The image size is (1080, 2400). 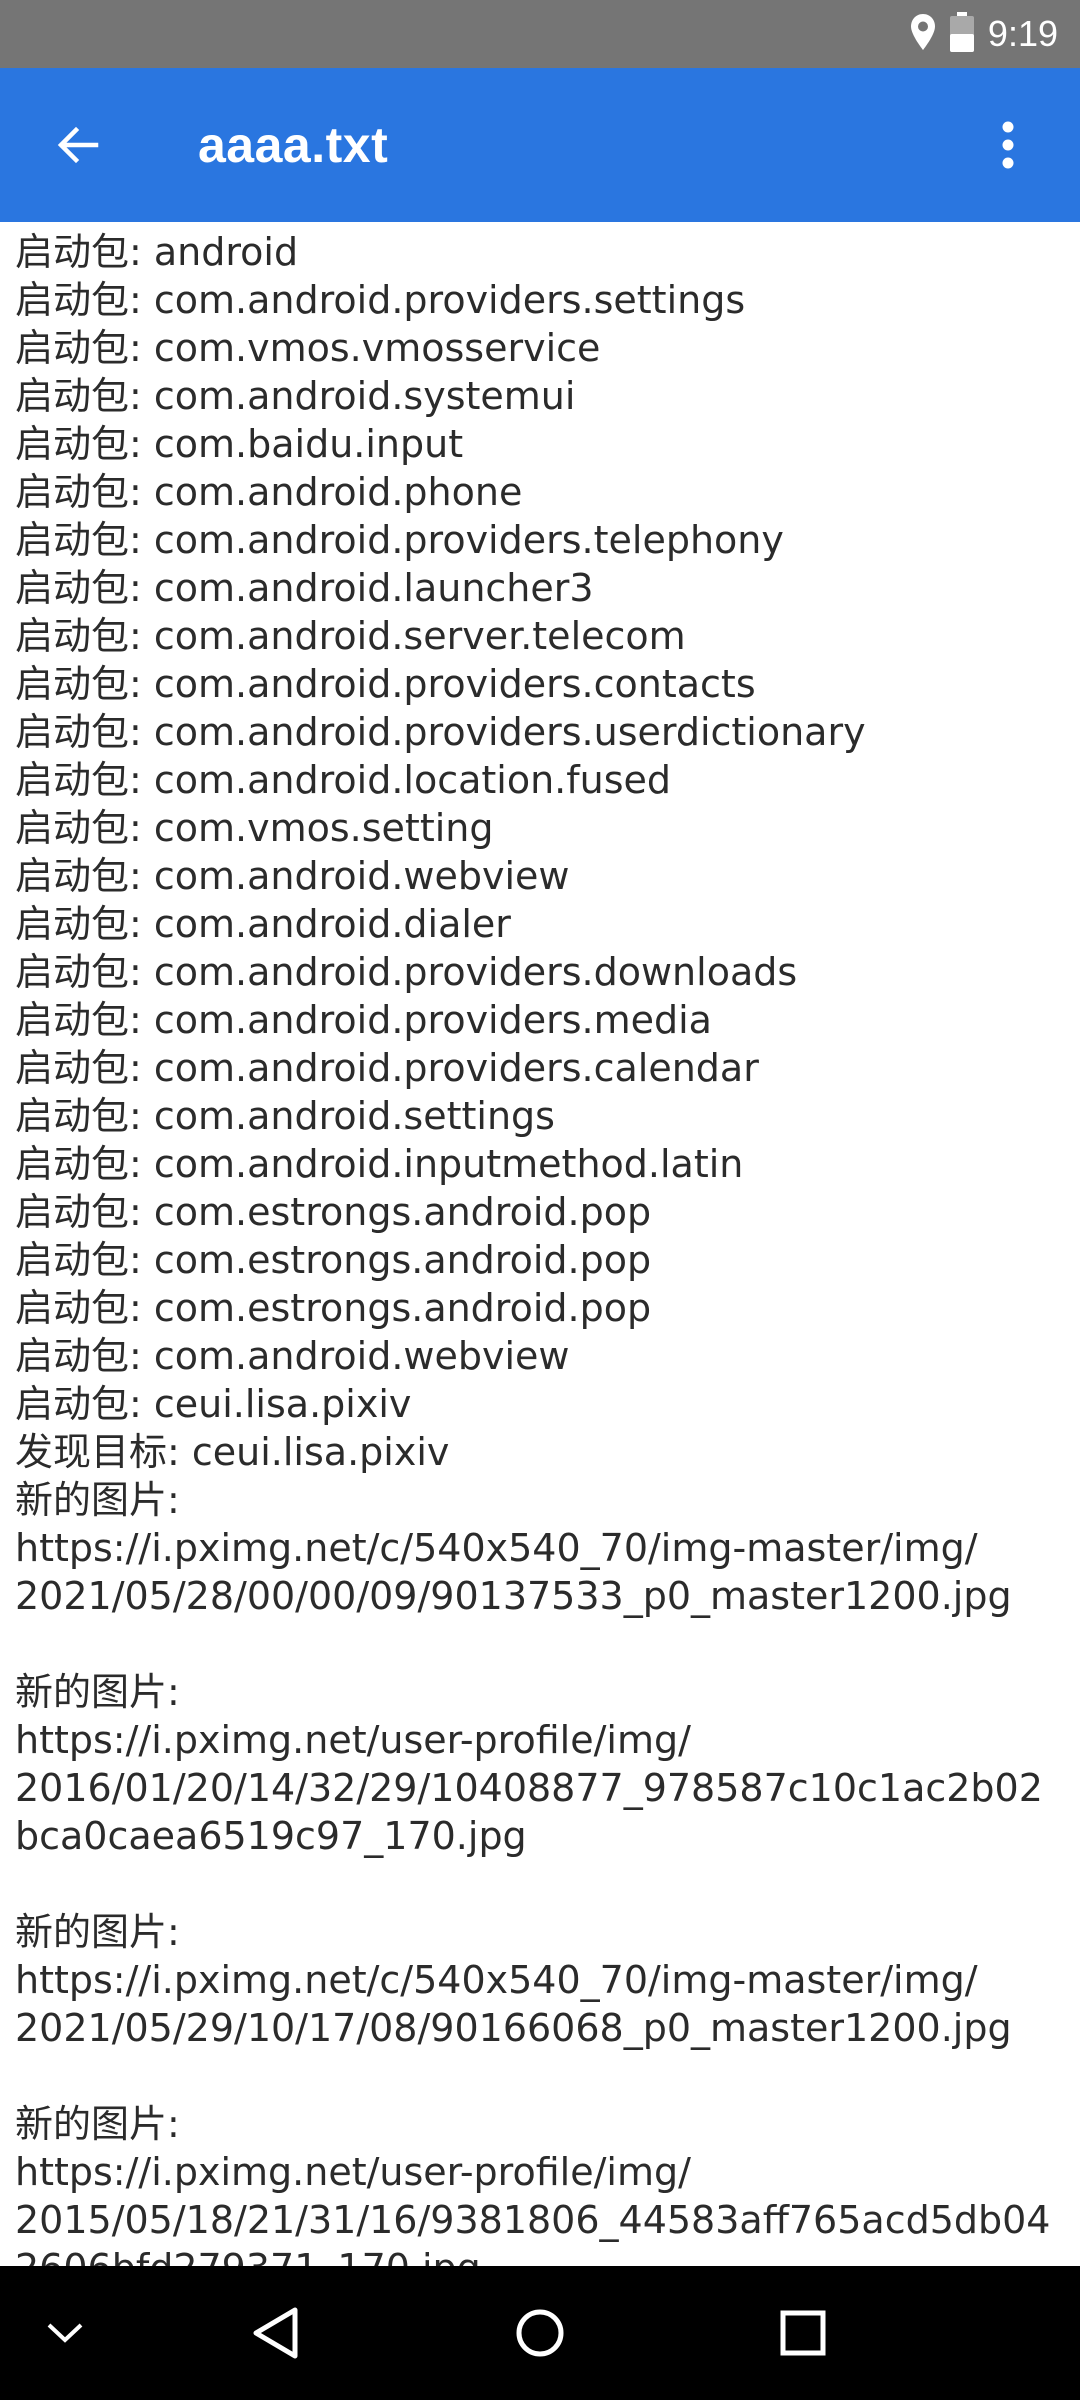 I want to click on nav-recents-button, so click(x=803, y=2333).